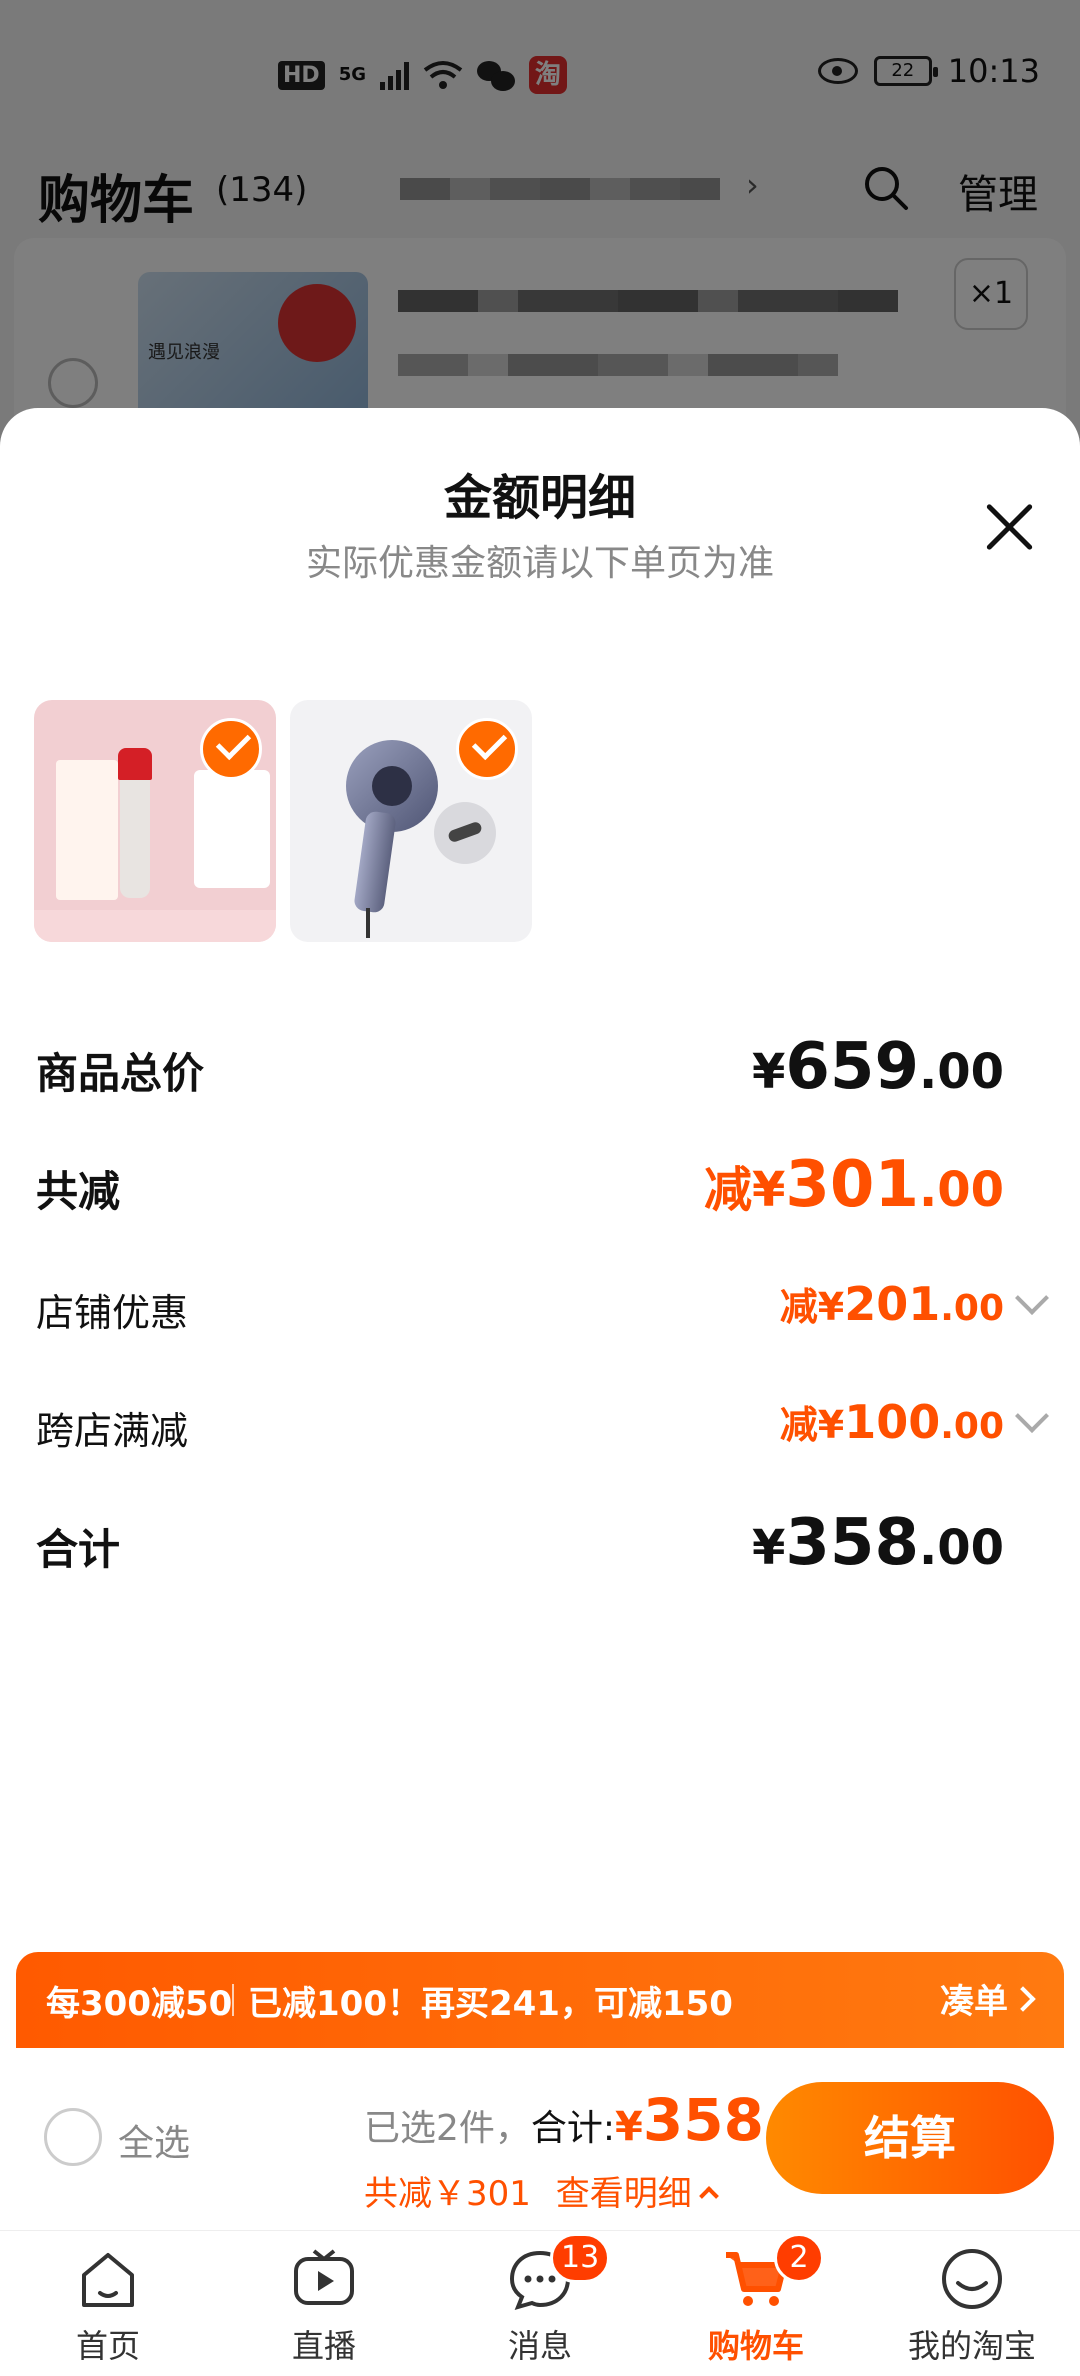 Image resolution: width=1080 pixels, height=2376 pixels. What do you see at coordinates (112, 1431) in the screenshot?
I see `cross-store-label: 跨店满减` at bounding box center [112, 1431].